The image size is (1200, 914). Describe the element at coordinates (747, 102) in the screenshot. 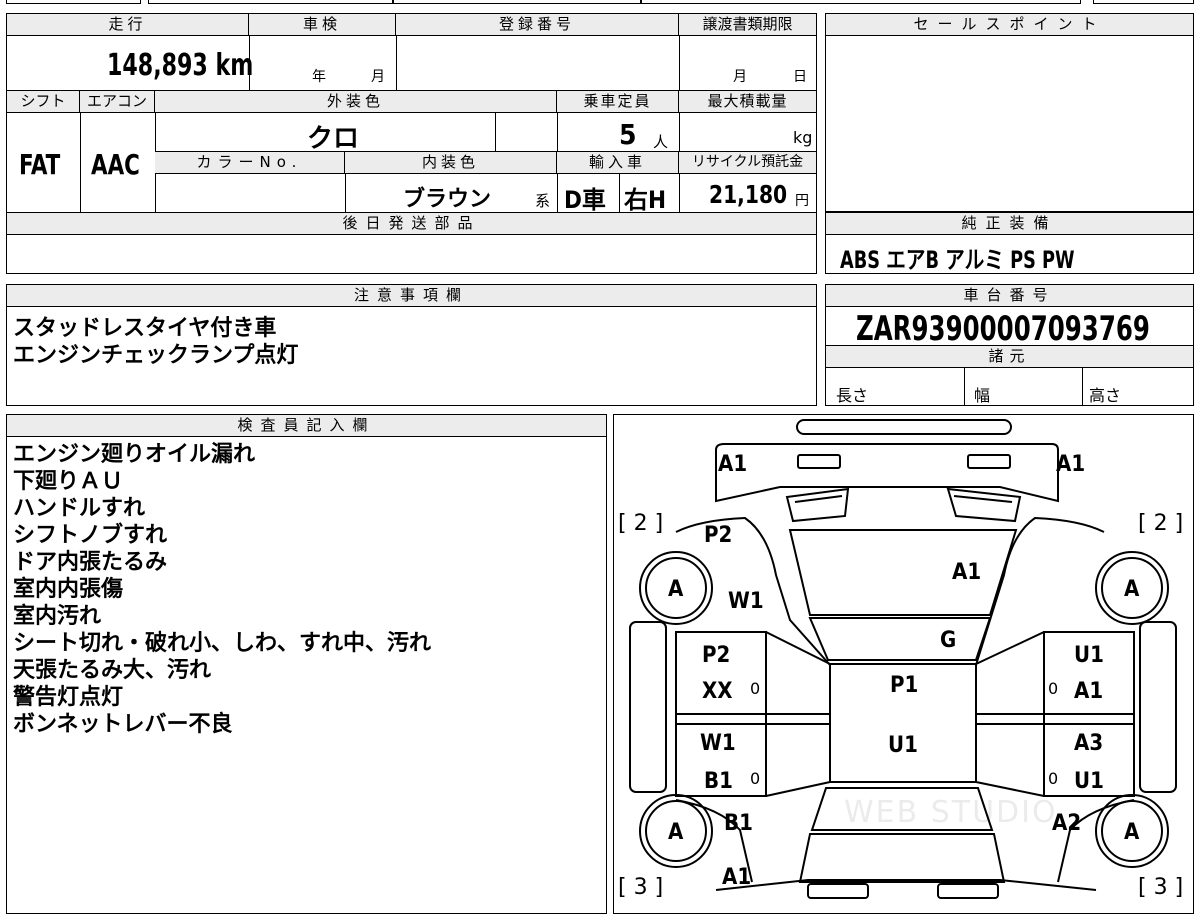

I see `max-load-header: 最大積載量` at that location.